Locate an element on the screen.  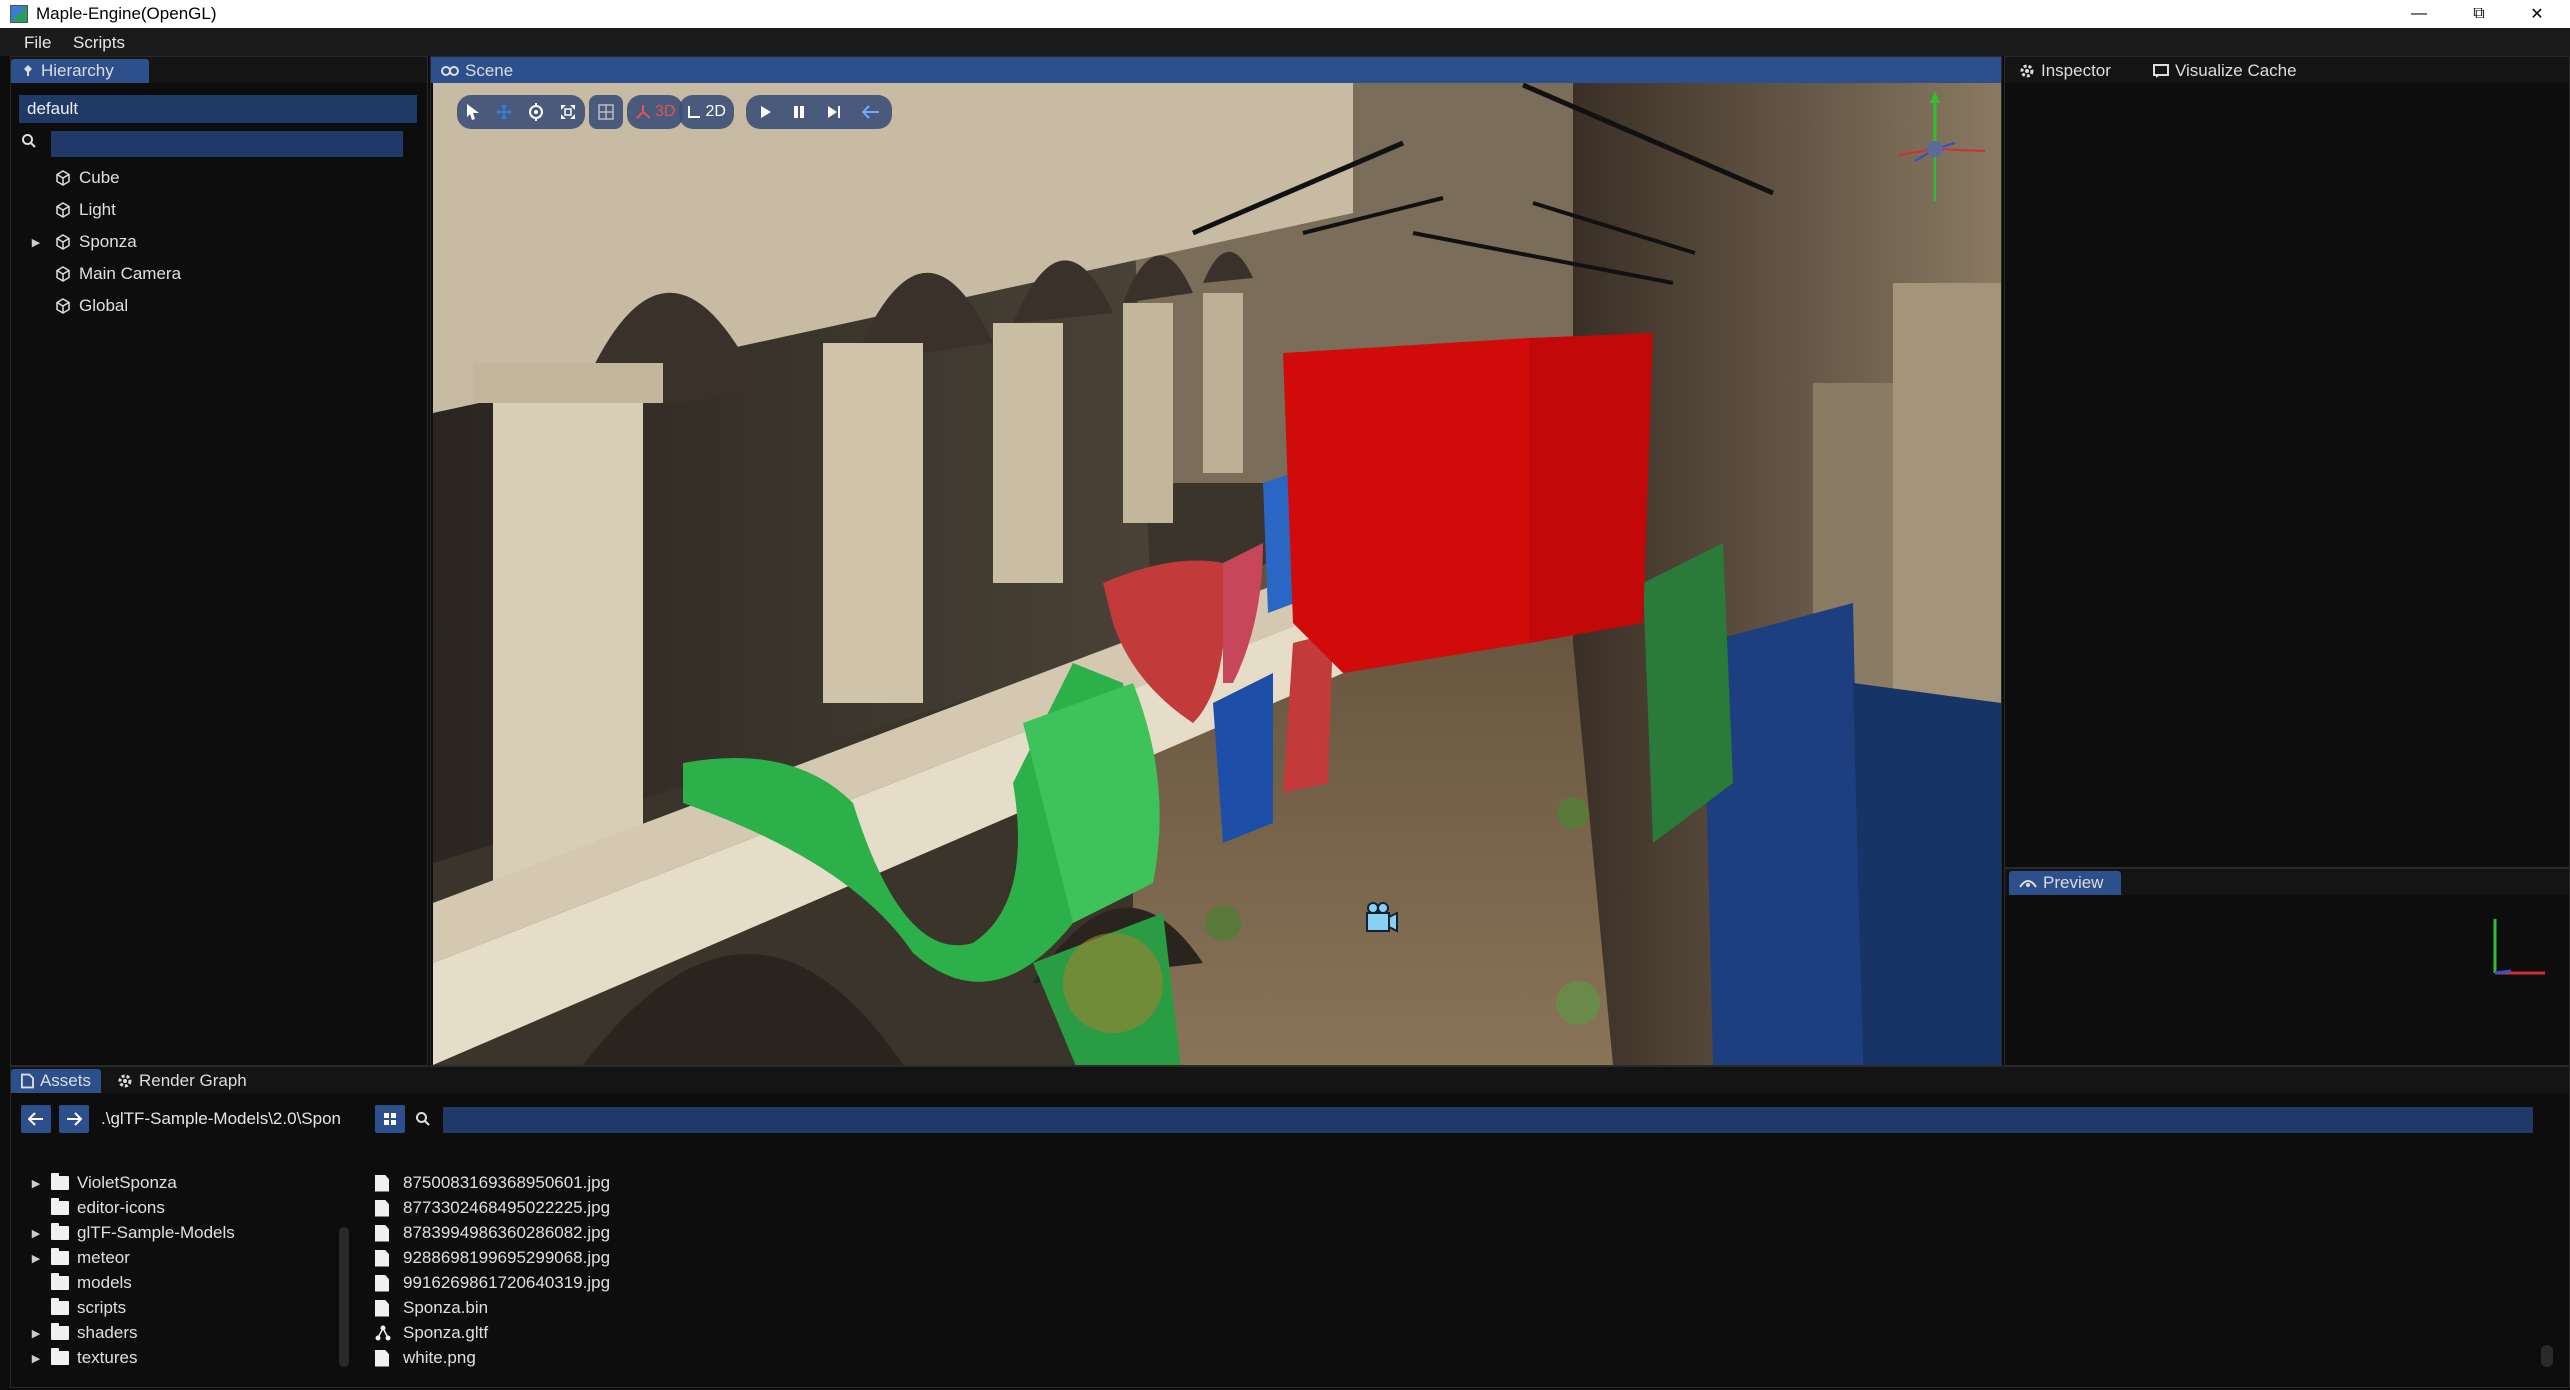
file-item: 8750083169368950601.jpg is located at coordinates (492, 1183).